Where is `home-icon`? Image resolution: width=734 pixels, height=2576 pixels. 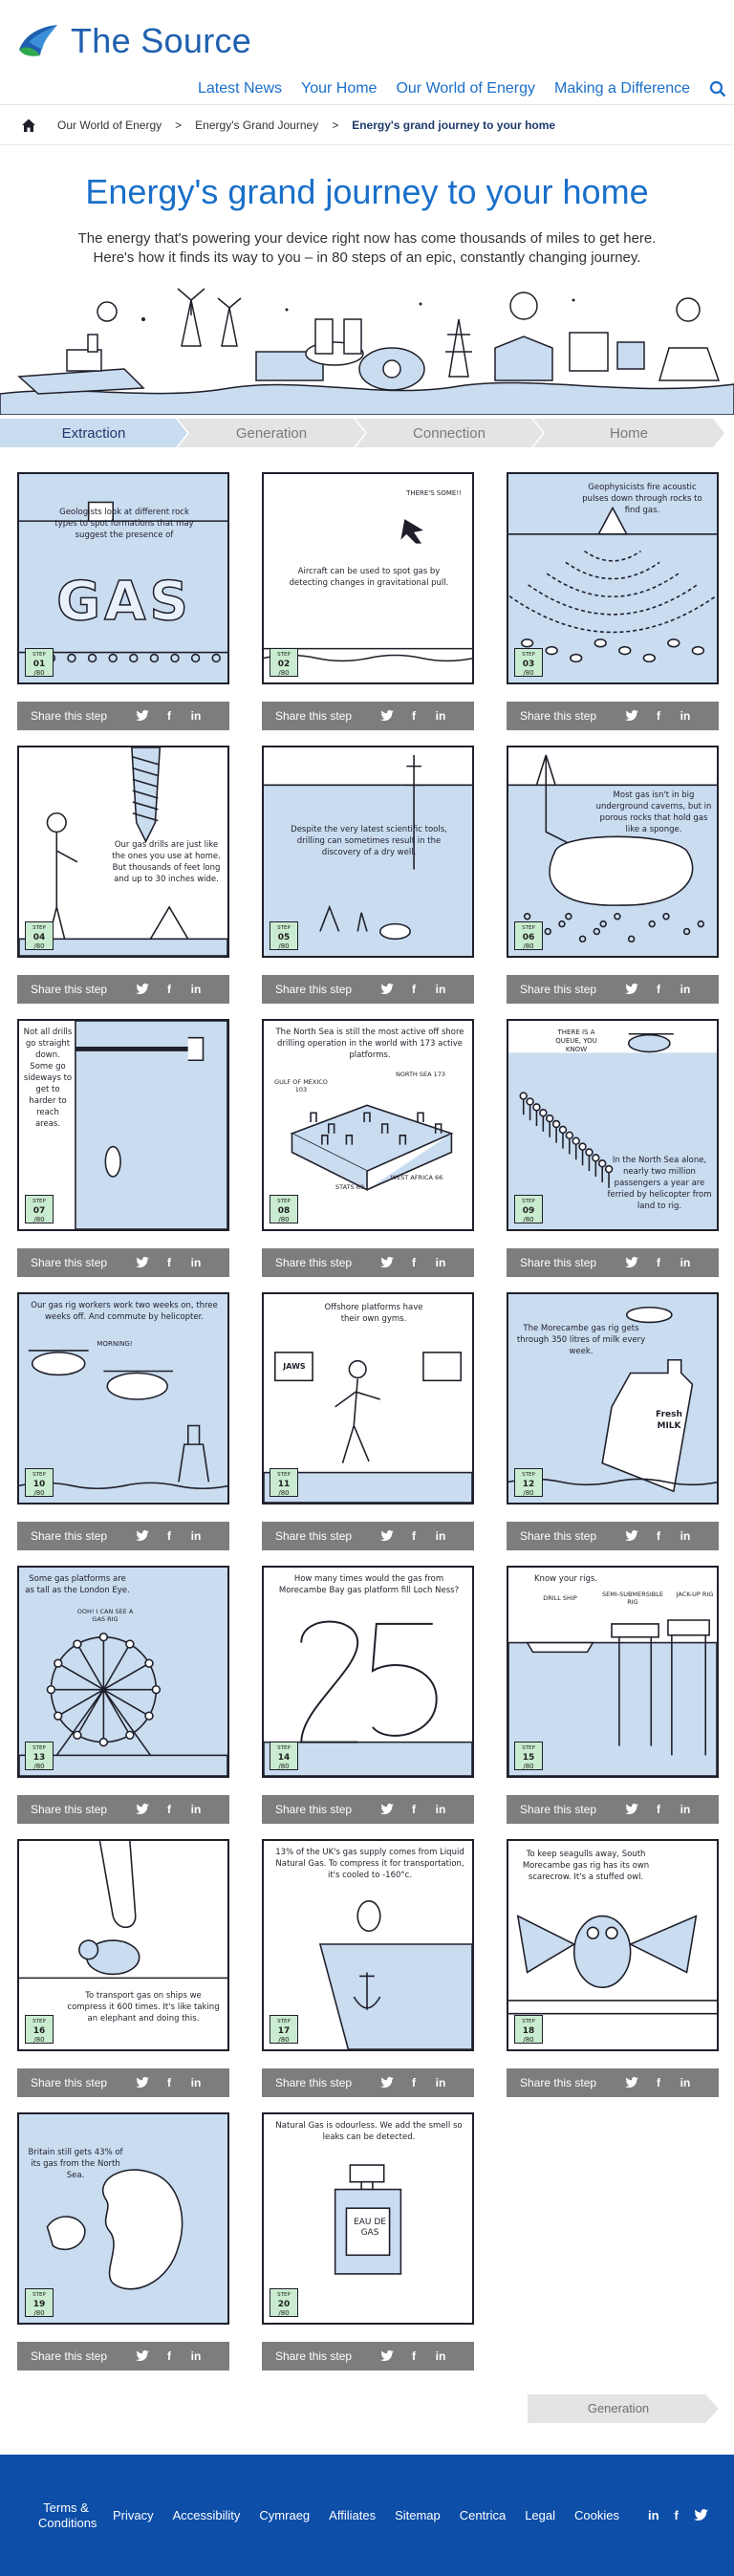
home-icon is located at coordinates (28, 125).